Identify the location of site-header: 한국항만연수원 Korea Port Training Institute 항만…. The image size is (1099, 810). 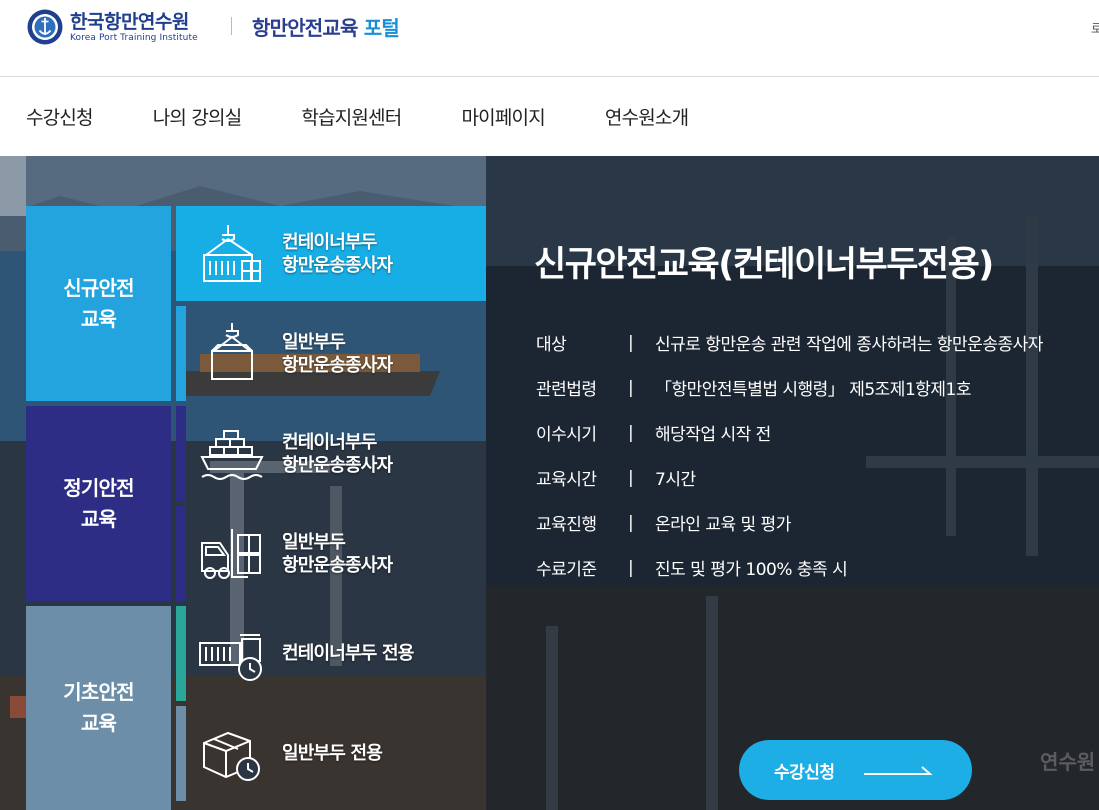
(549, 38).